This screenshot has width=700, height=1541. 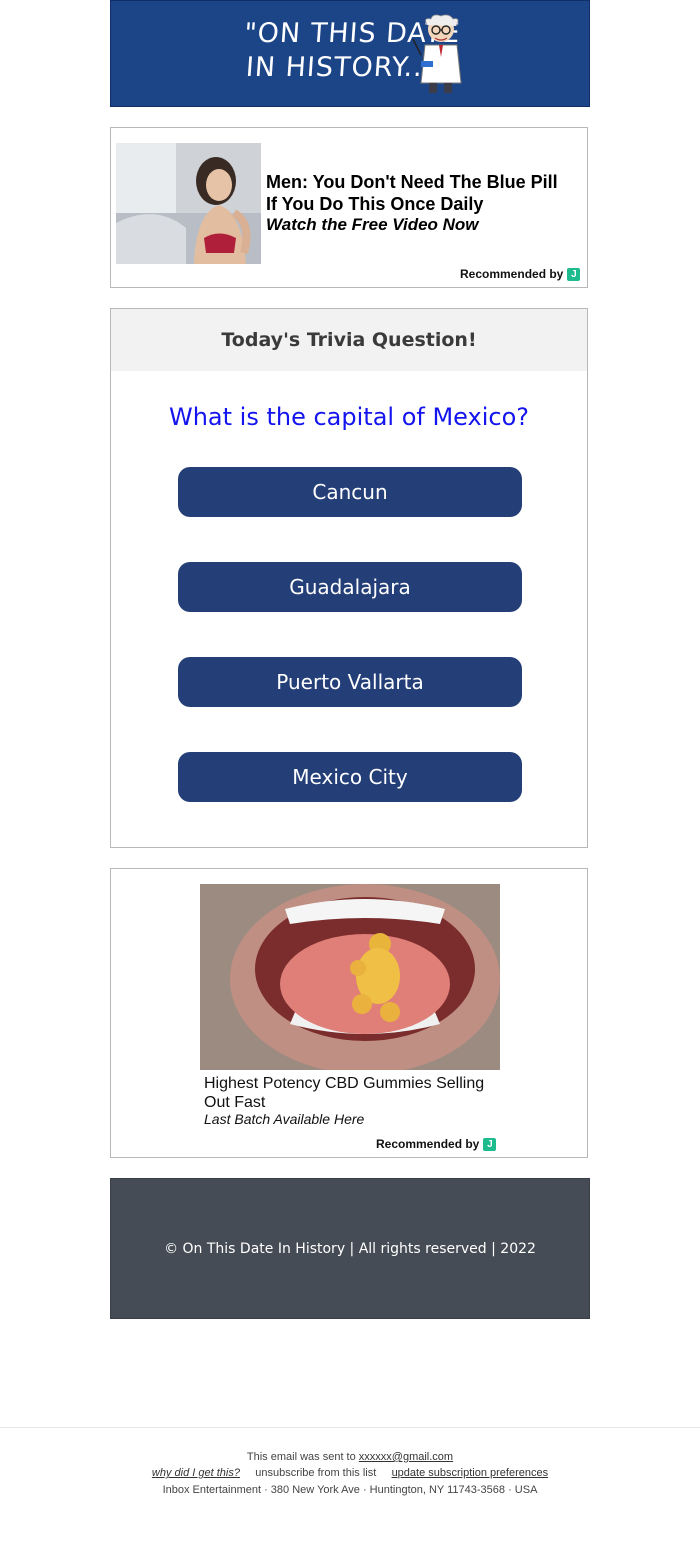 I want to click on header-banner: "ON THIS DATE IN HISTORY...", so click(x=350, y=53).